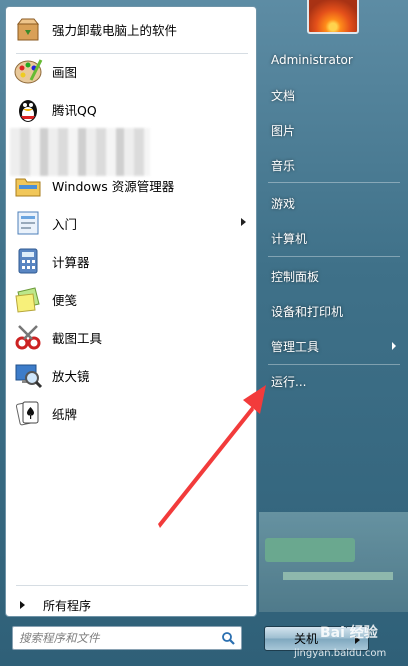 This screenshot has height=666, width=408. I want to click on item-label: 截图工具, so click(77, 338).